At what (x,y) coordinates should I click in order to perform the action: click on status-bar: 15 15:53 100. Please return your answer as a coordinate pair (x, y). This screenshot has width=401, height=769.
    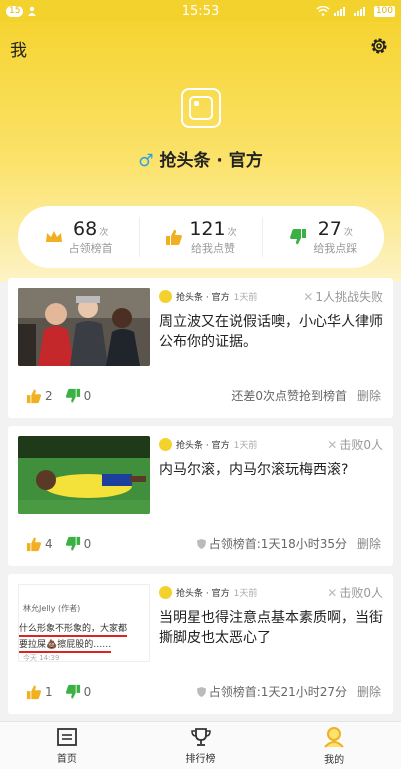
    Looking at the image, I should click on (200, 11).